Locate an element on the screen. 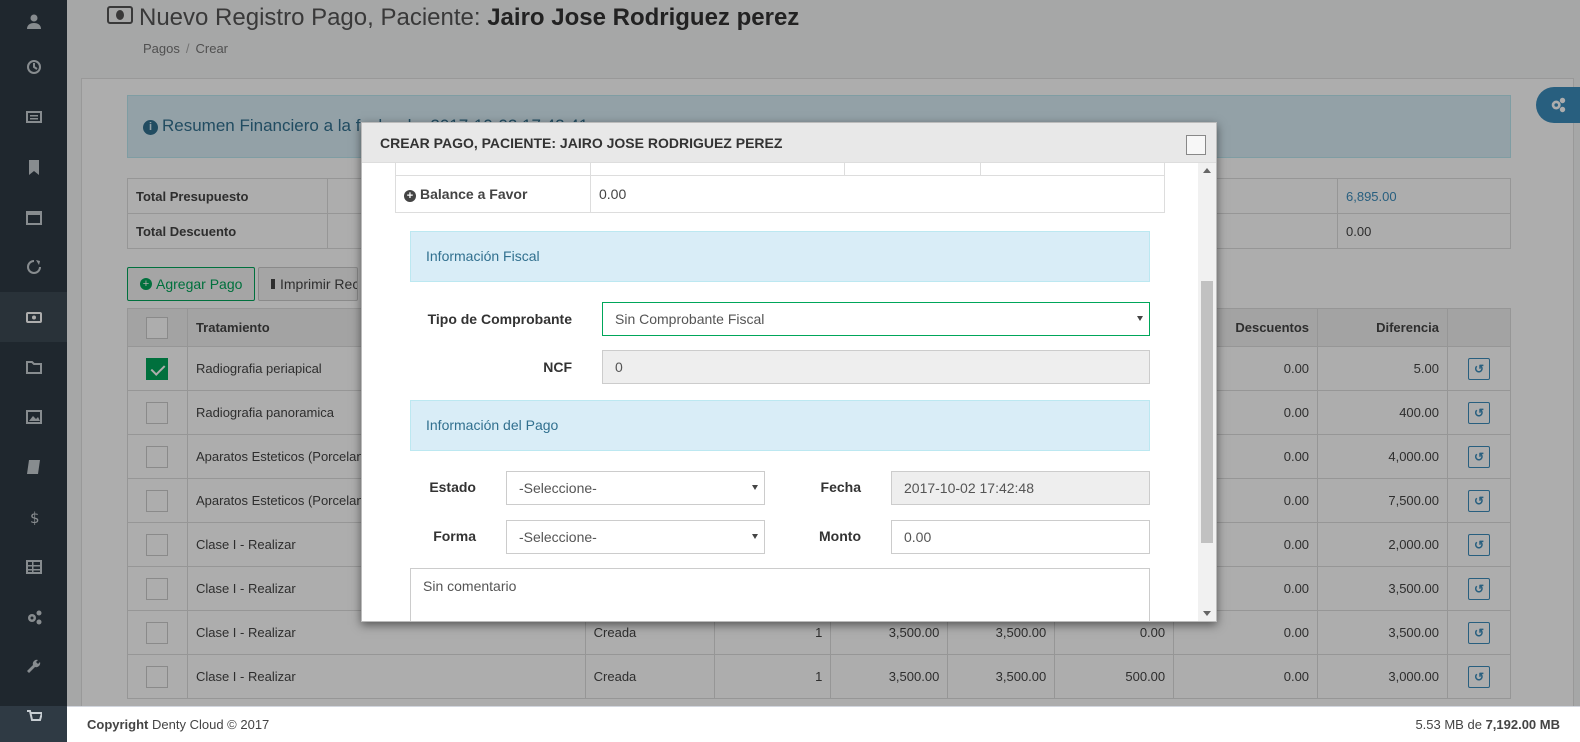 The width and height of the screenshot is (1580, 742). storage-total: 7,192.00 MB is located at coordinates (1522, 724).